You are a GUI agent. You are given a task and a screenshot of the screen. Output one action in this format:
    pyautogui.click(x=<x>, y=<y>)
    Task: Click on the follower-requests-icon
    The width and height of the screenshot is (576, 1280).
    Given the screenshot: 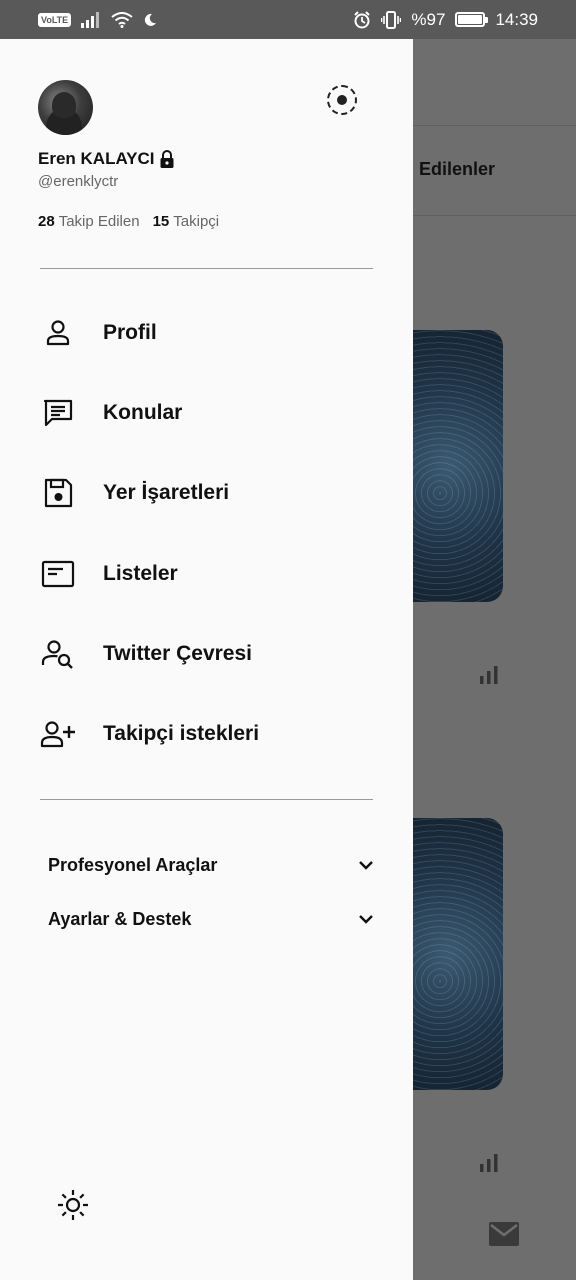 What is the action you would take?
    pyautogui.click(x=58, y=734)
    